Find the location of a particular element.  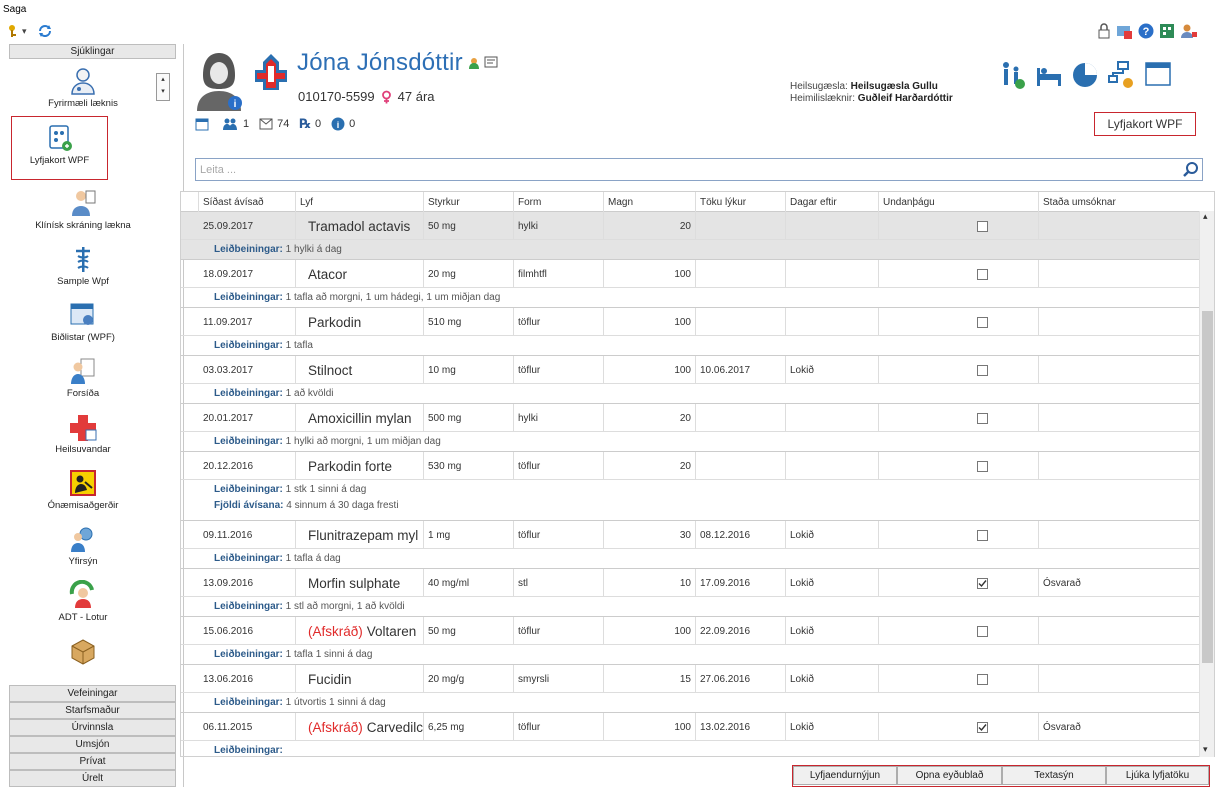

info-icon: i is located at coordinates (338, 124).